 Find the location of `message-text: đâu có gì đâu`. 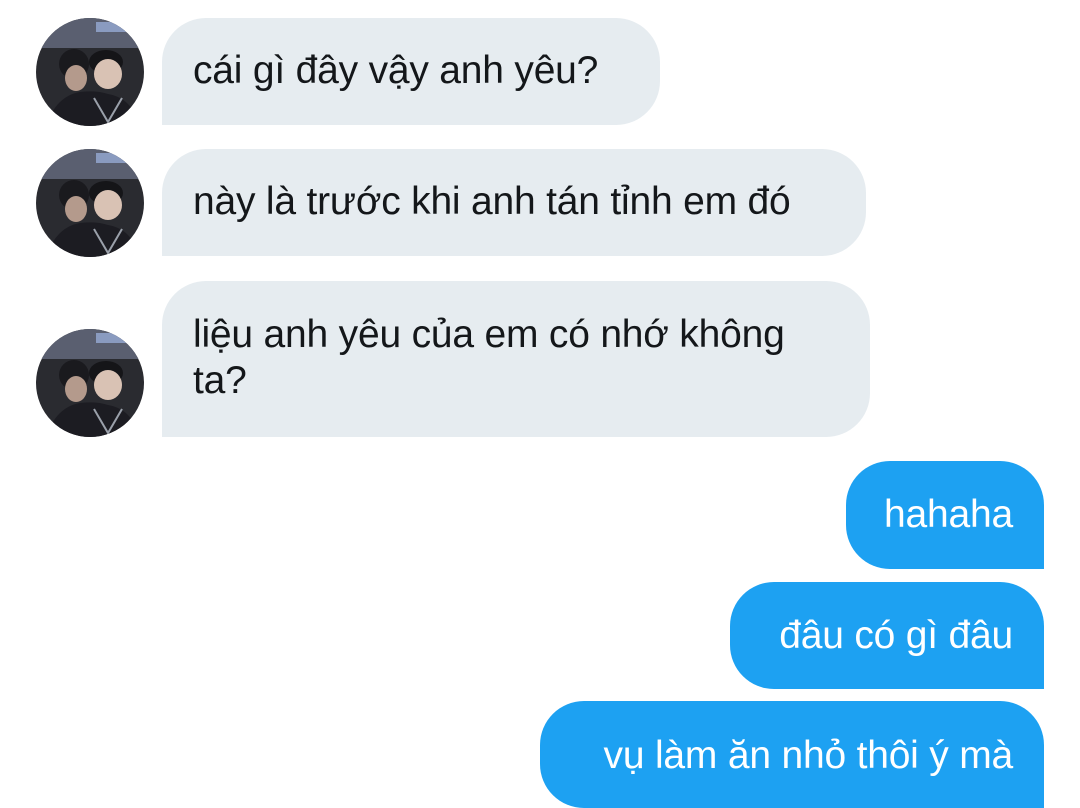

message-text: đâu có gì đâu is located at coordinates (896, 635).